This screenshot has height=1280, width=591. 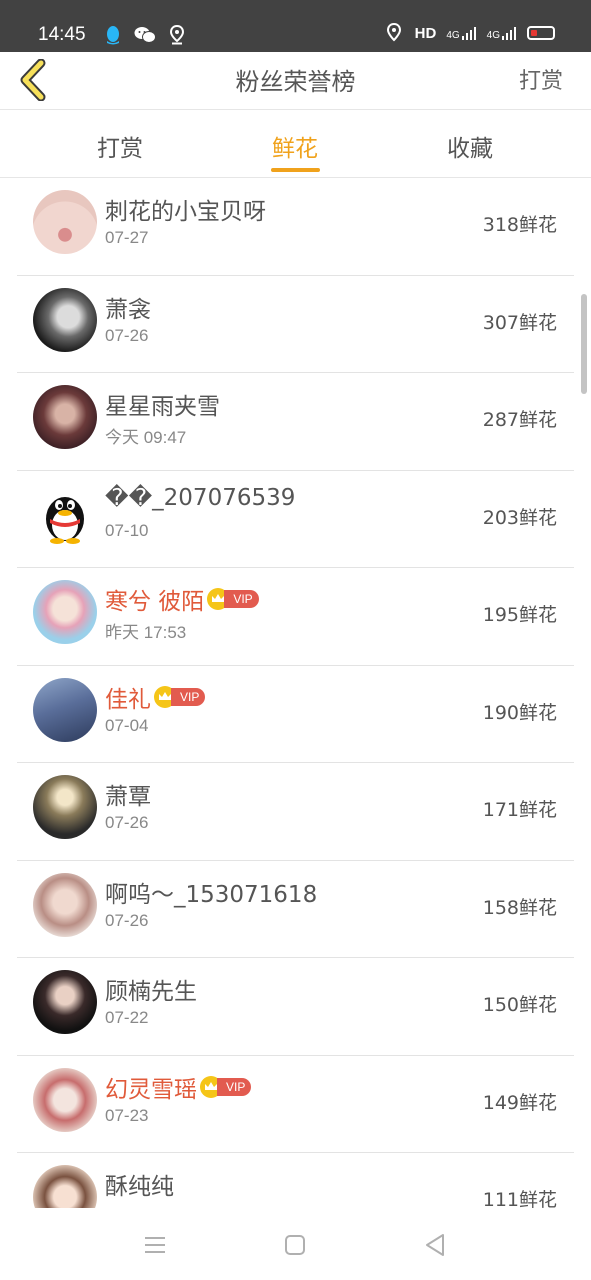 I want to click on home-square-icon, so click(x=295, y=1245).